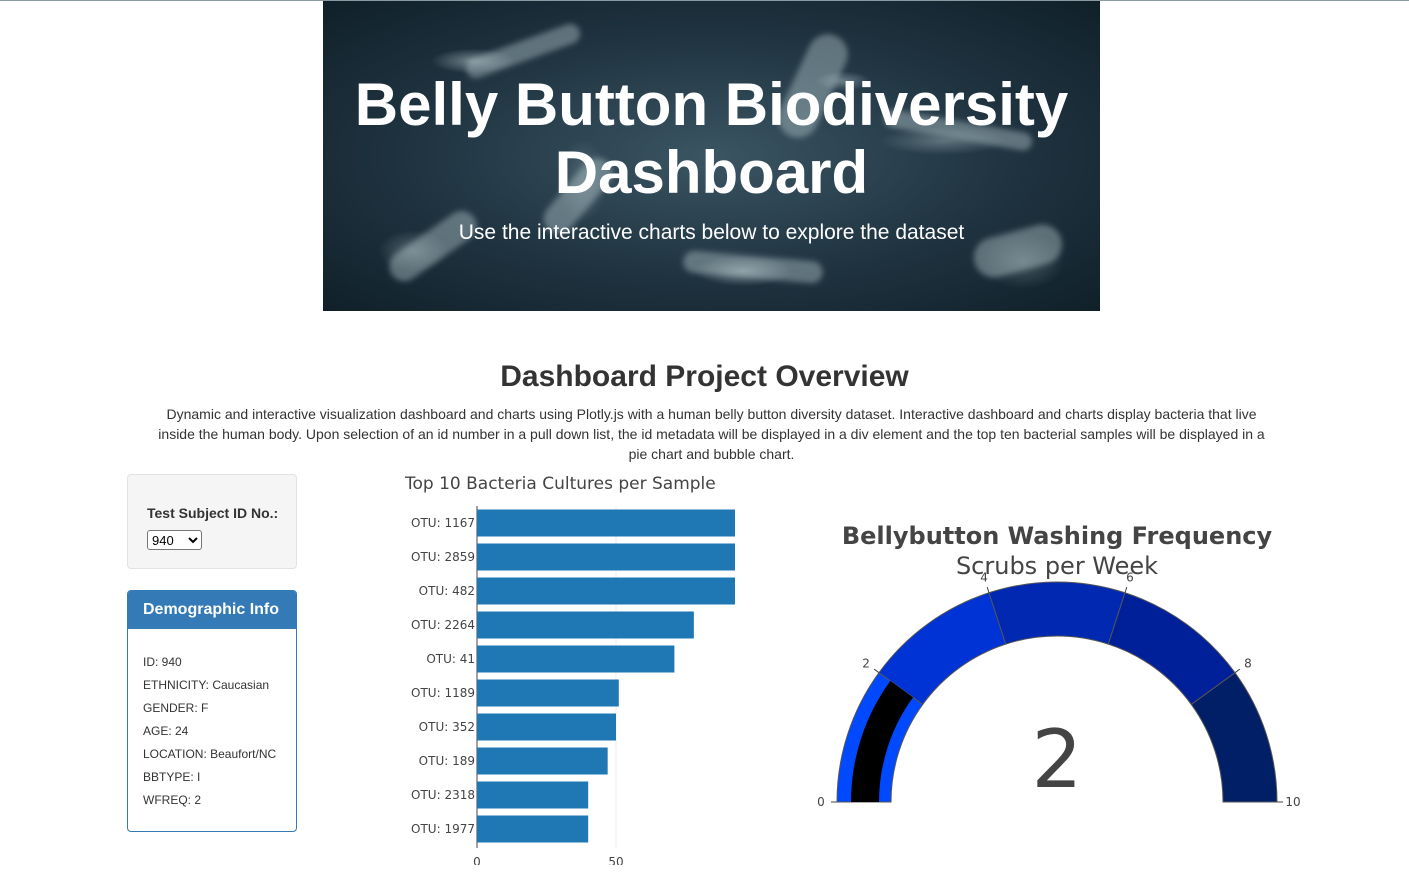 This screenshot has width=1409, height=890. I want to click on bar-x-tick-label: 0, so click(477, 860).